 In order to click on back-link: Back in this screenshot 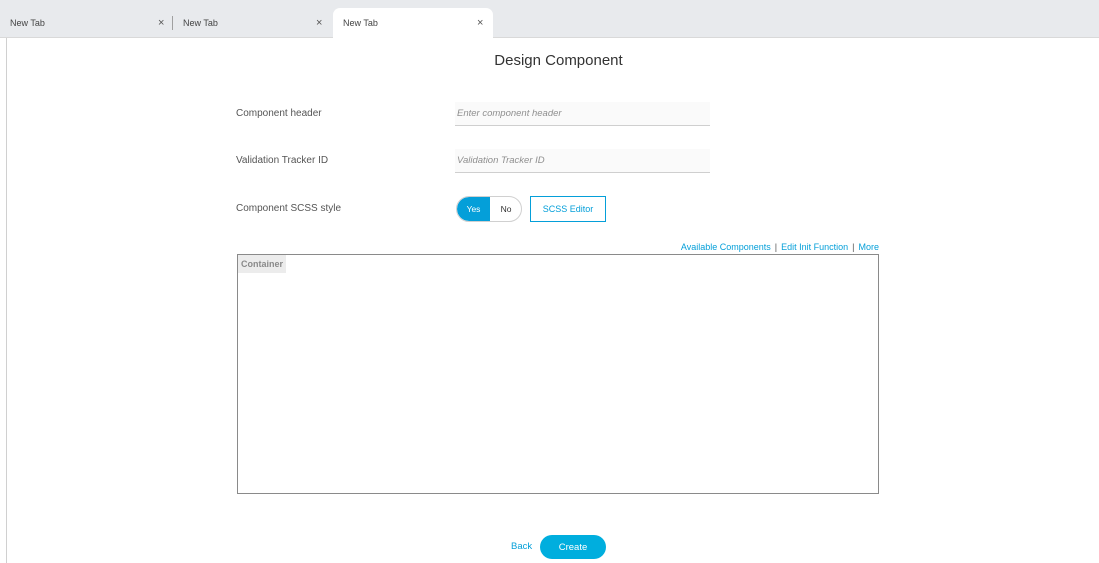, I will do `click(521, 546)`.